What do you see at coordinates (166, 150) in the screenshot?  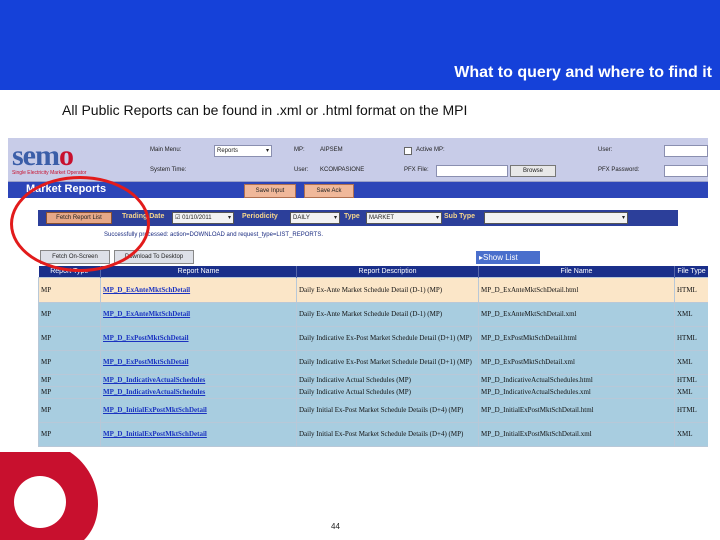 I see `main-menu-label: Main Menu:` at bounding box center [166, 150].